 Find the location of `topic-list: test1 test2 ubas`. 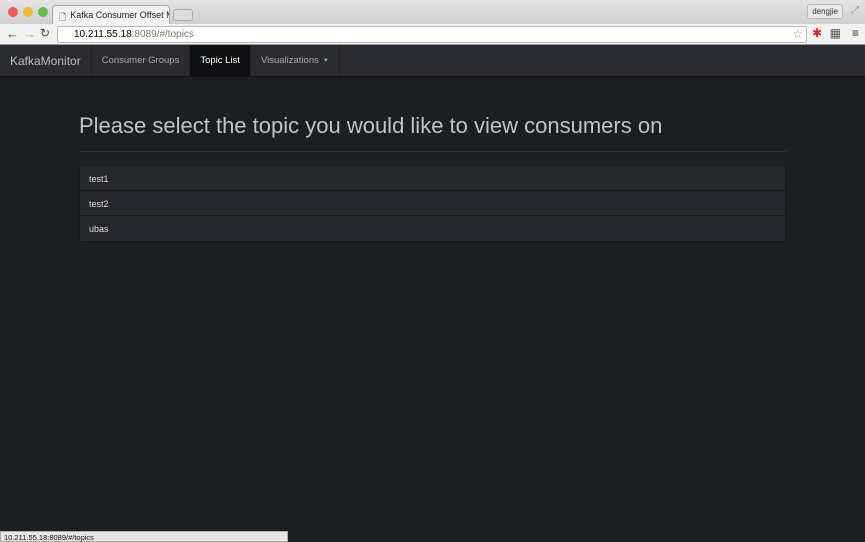

topic-list: test1 test2 ubas is located at coordinates (432, 203).